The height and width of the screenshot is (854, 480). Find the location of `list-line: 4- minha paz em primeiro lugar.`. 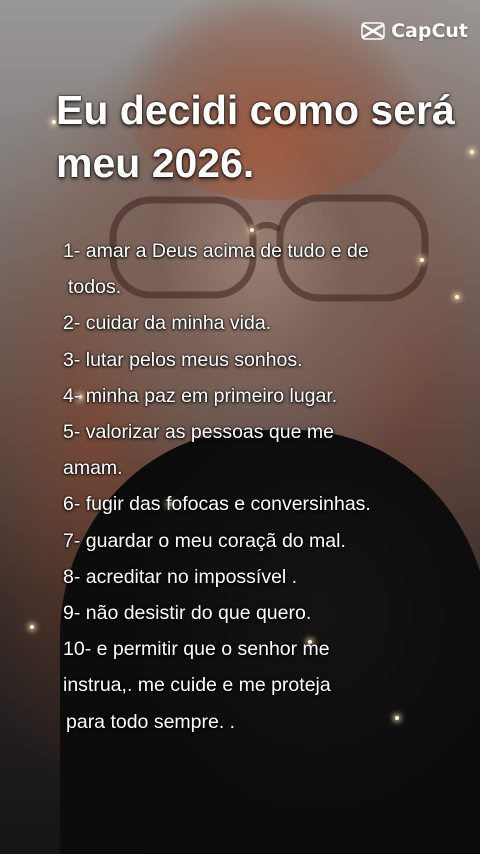

list-line: 4- minha paz em primeiro lugar. is located at coordinates (200, 395).